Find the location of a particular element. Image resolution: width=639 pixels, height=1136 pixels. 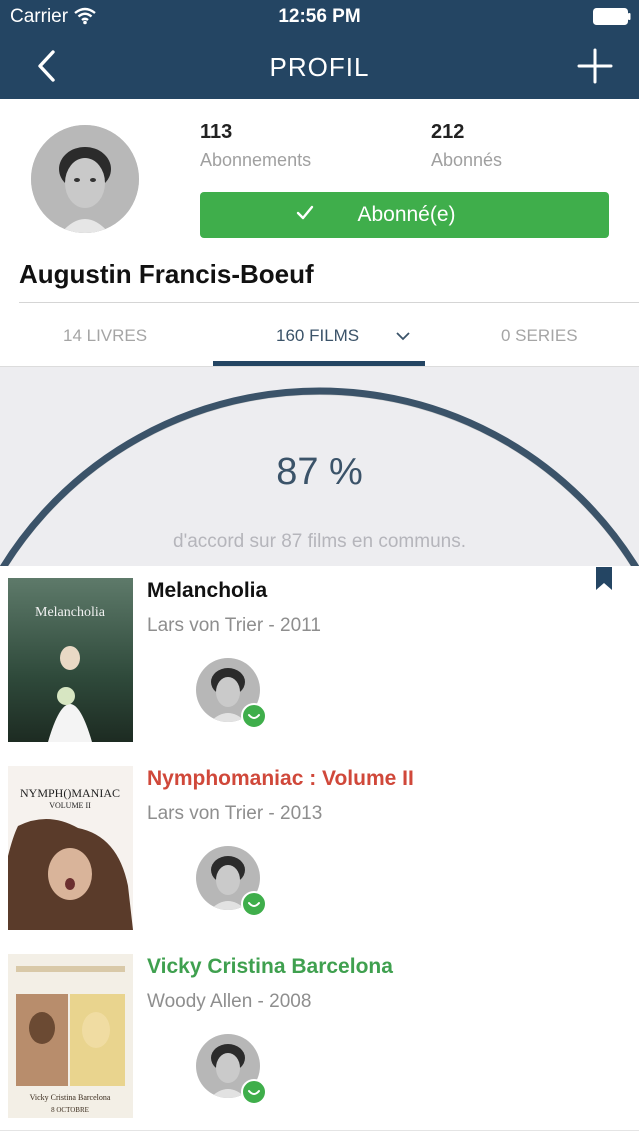

bookmark-icon is located at coordinates (604, 578).